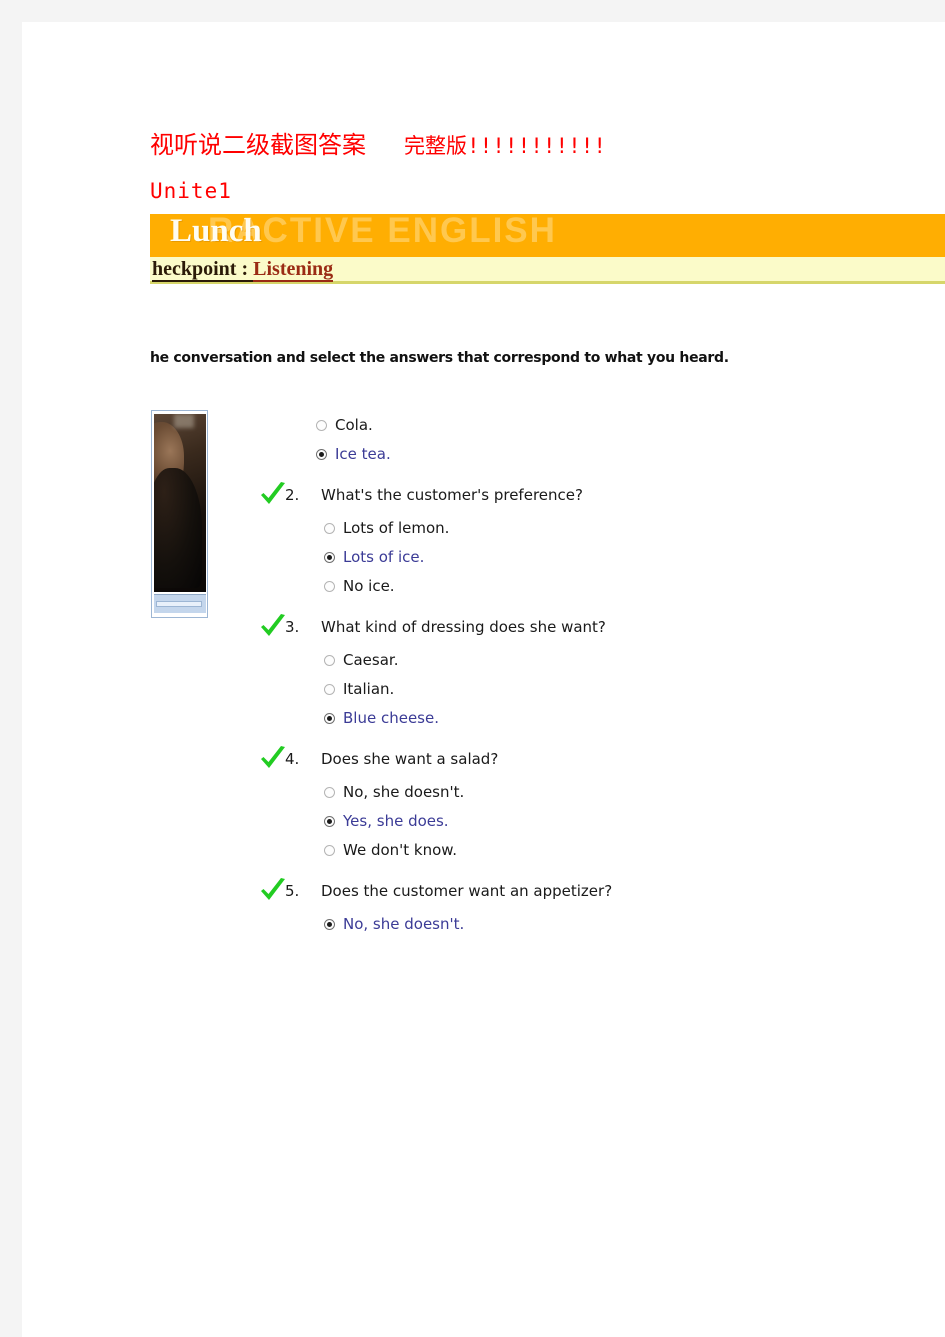 This screenshot has height=1337, width=945. What do you see at coordinates (369, 586) in the screenshot?
I see `answer-option-label: No ice.` at bounding box center [369, 586].